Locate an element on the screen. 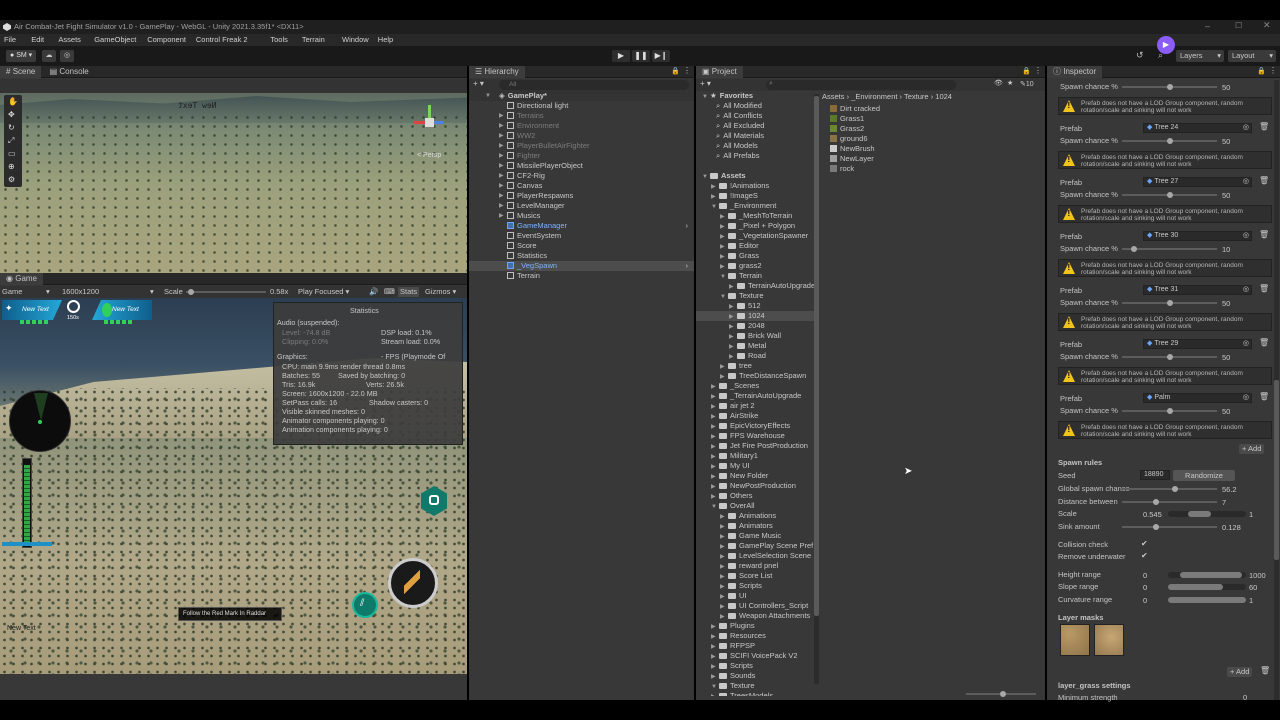  project-folder-item: ▶ NewPostProduction is located at coordinates (755, 486).